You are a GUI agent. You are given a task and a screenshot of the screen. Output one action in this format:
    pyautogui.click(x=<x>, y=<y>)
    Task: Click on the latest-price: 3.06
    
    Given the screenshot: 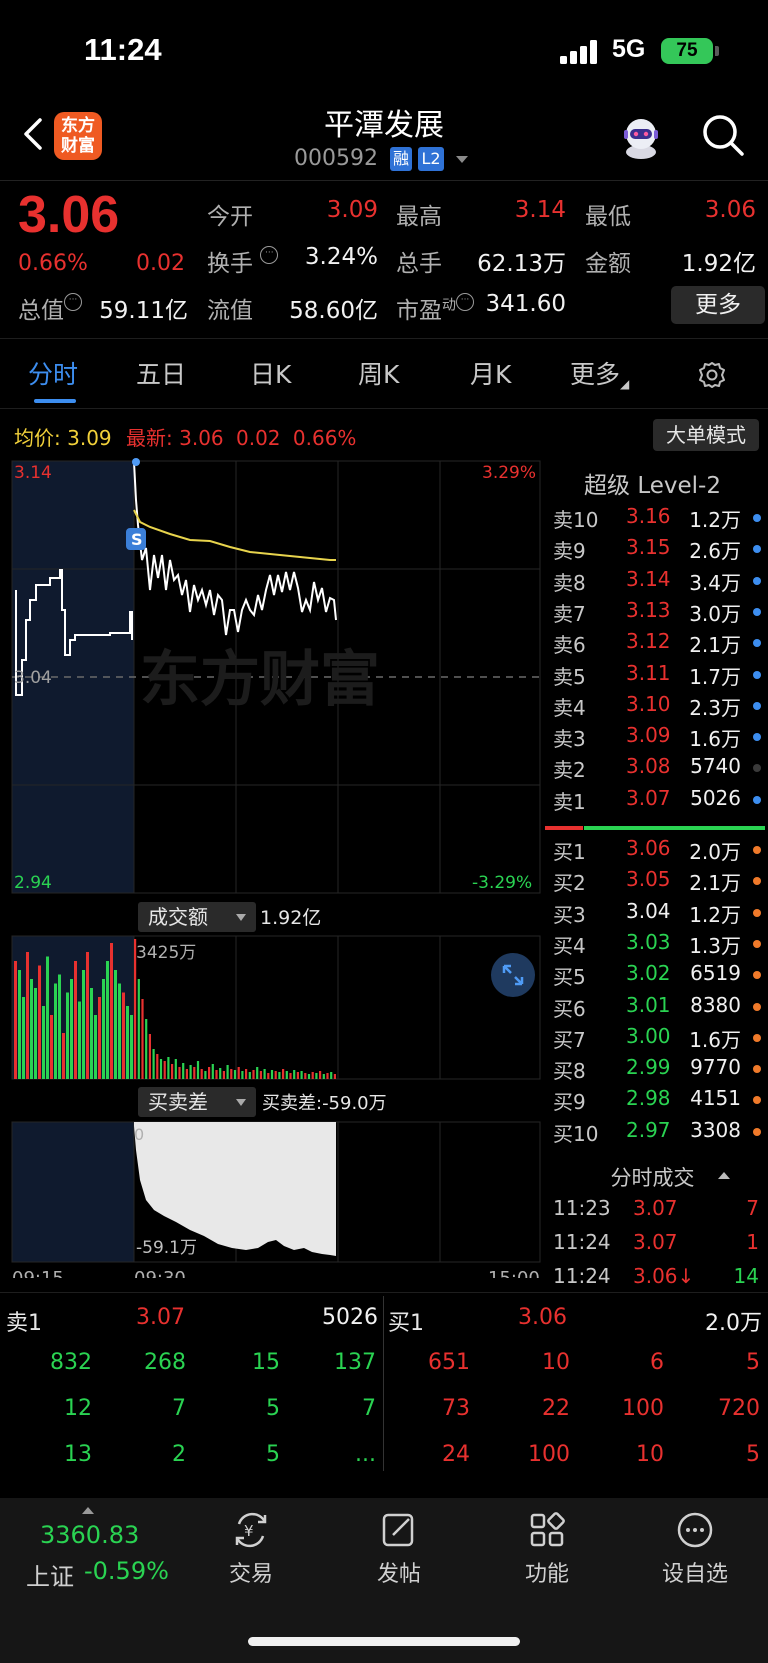 What is the action you would take?
    pyautogui.click(x=201, y=438)
    